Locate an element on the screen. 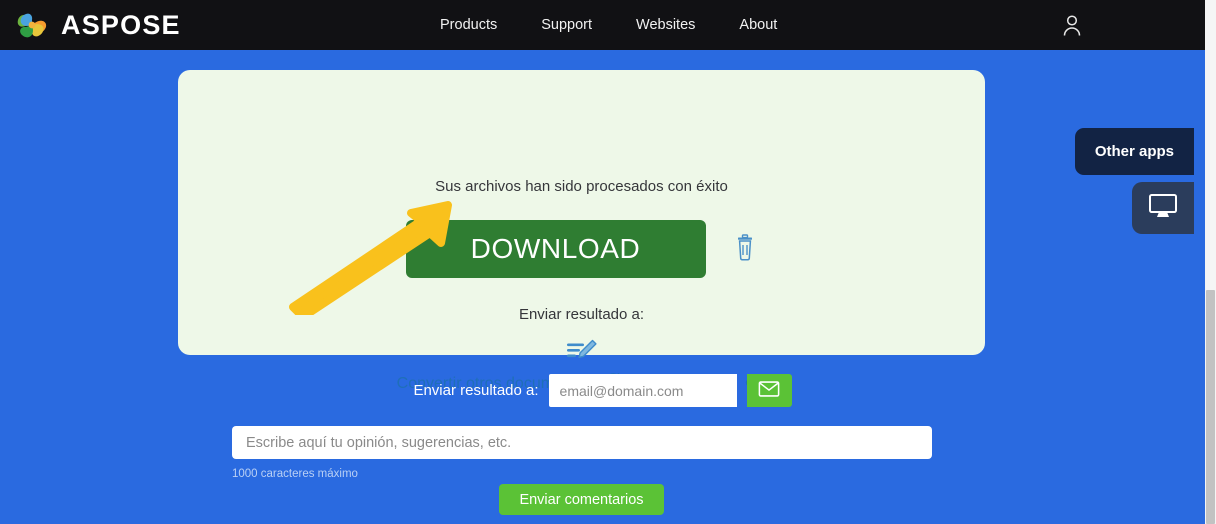 This screenshot has height=524, width=1216. brand-logo-link: ASPOSE is located at coordinates (97, 25).